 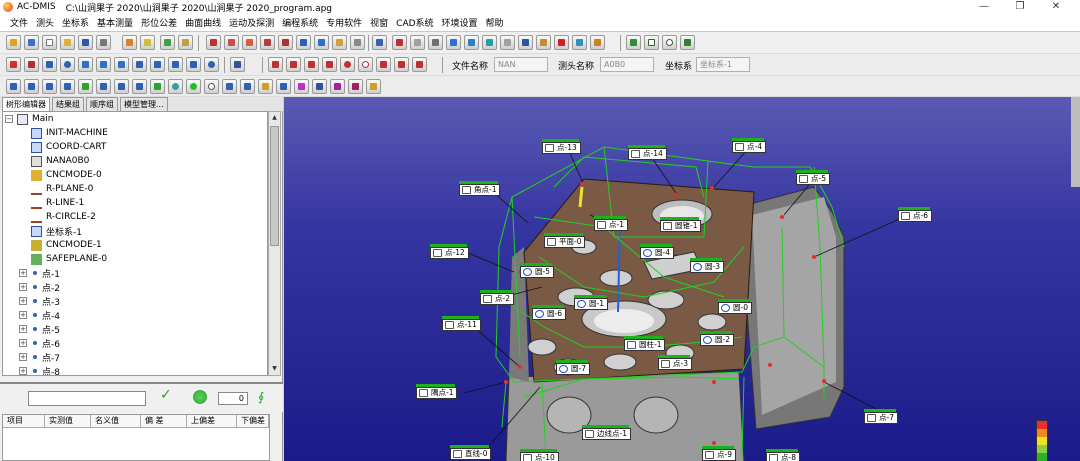 What do you see at coordinates (39, 287) in the screenshot?
I see `tree-point-item: + 点-2` at bounding box center [39, 287].